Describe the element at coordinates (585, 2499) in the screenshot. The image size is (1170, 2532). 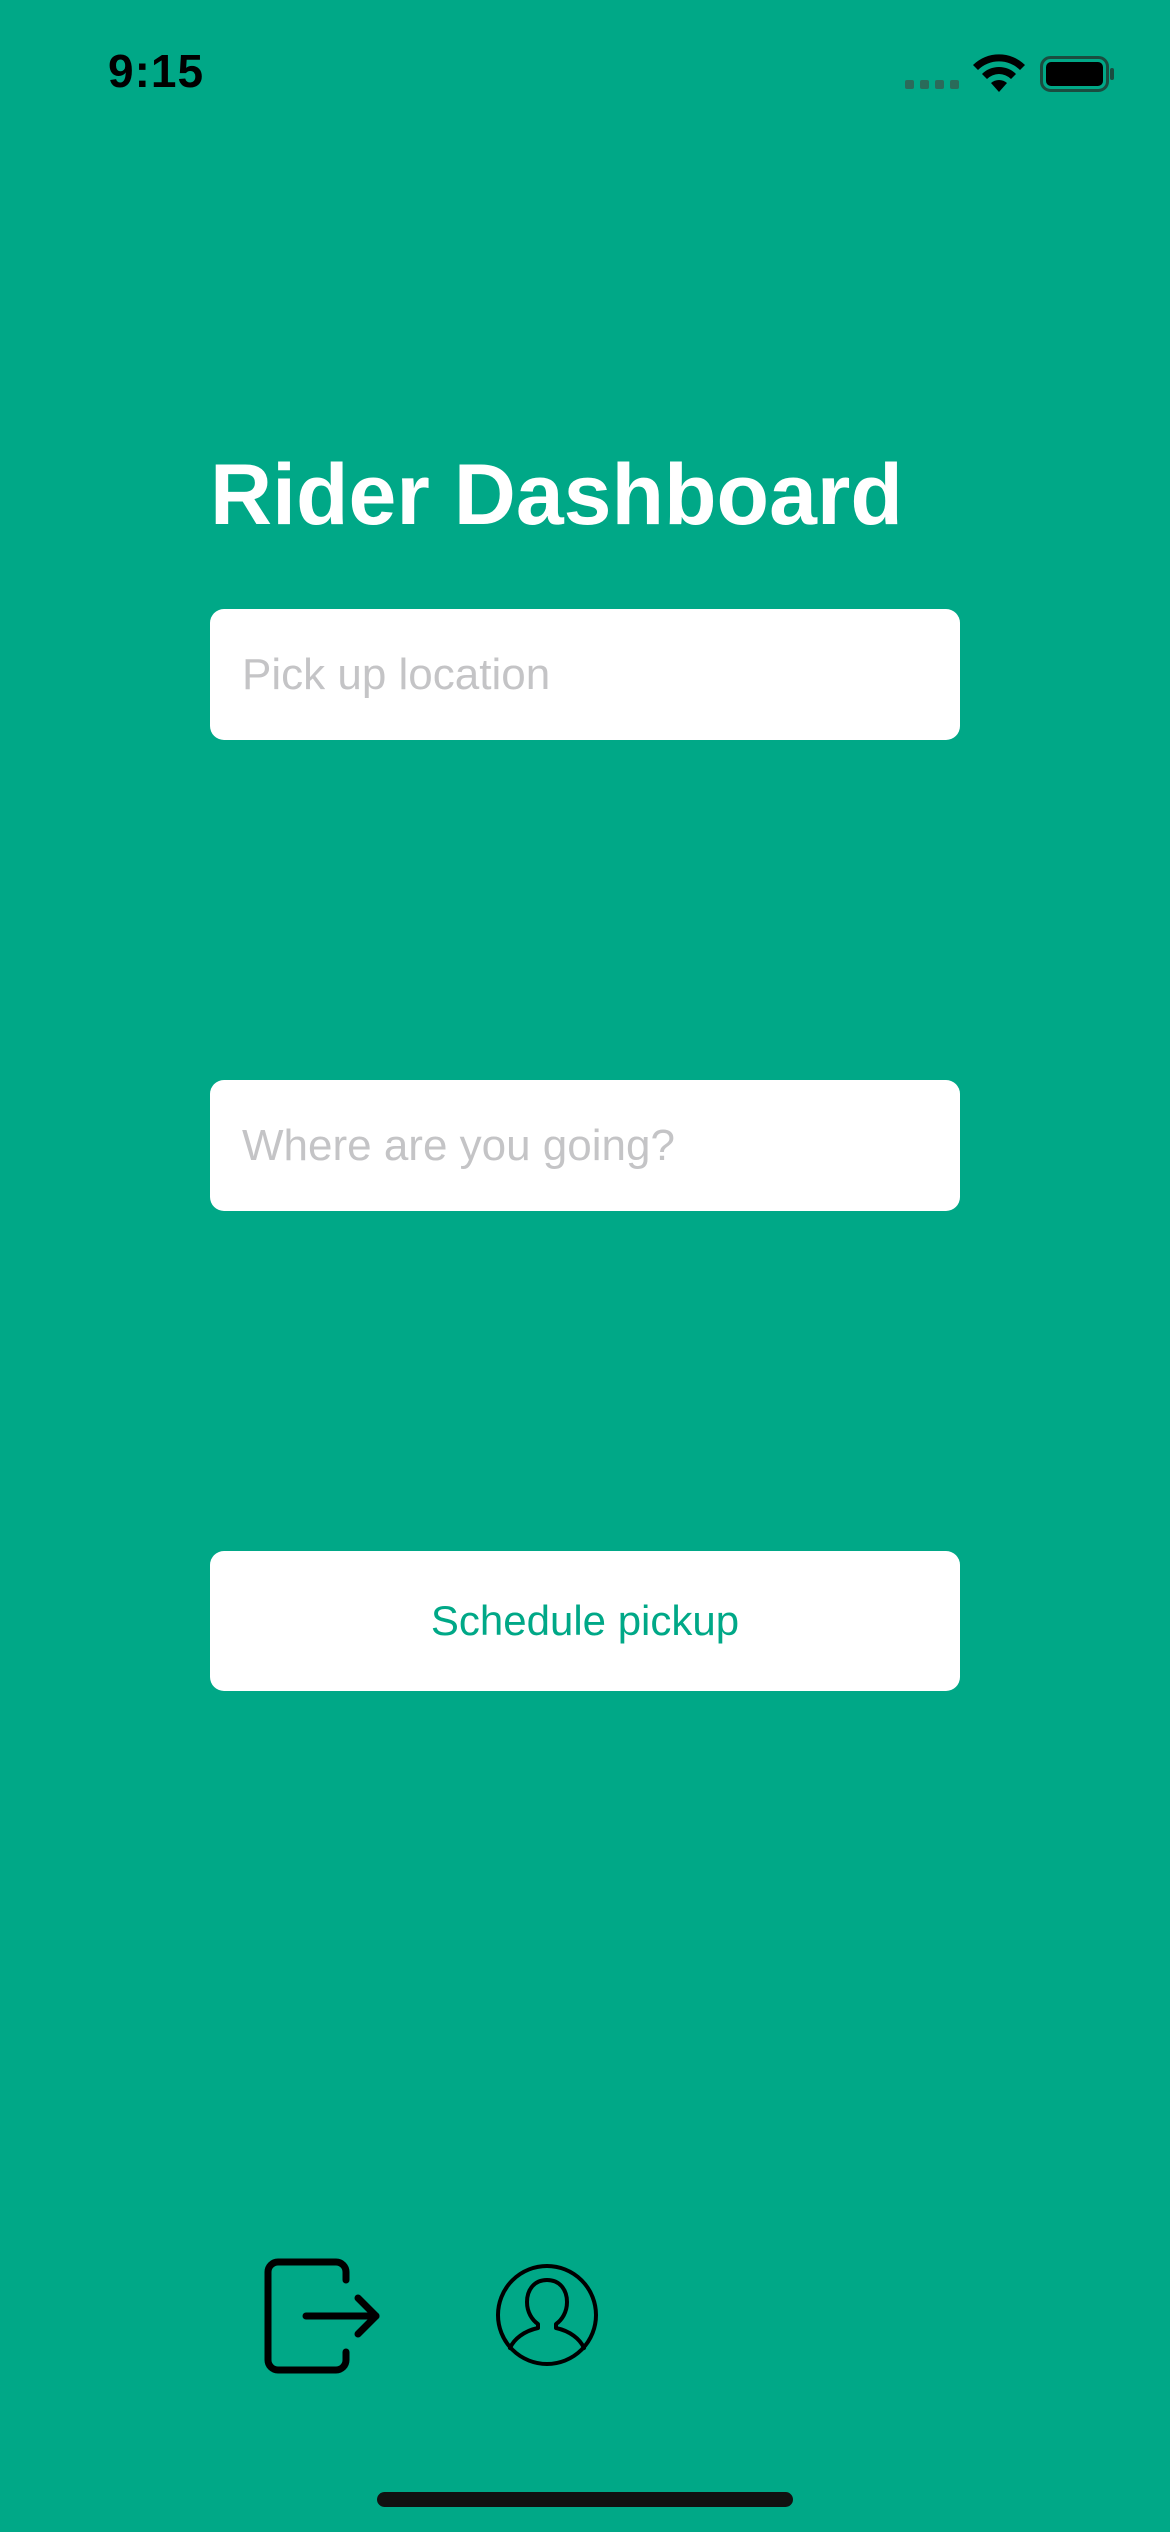
I see `home-indicator` at that location.